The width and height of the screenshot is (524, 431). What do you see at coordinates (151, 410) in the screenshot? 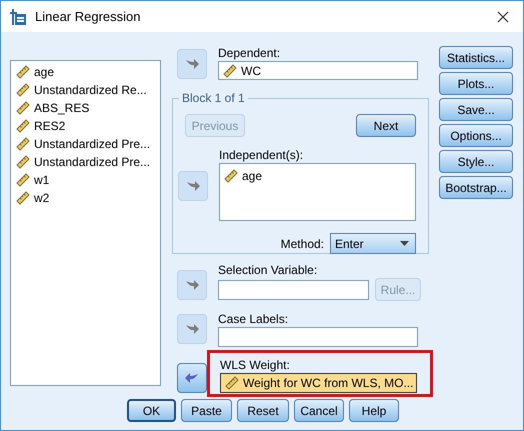
I see `dialog-button: OK` at bounding box center [151, 410].